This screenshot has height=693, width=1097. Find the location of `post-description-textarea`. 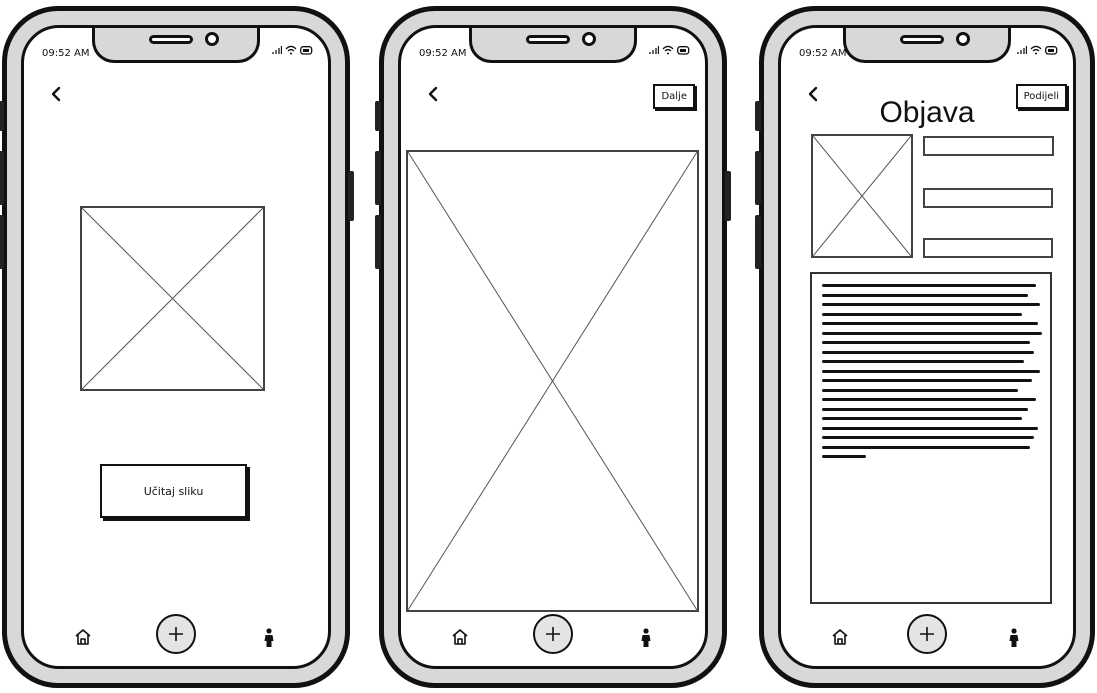

post-description-textarea is located at coordinates (931, 438).